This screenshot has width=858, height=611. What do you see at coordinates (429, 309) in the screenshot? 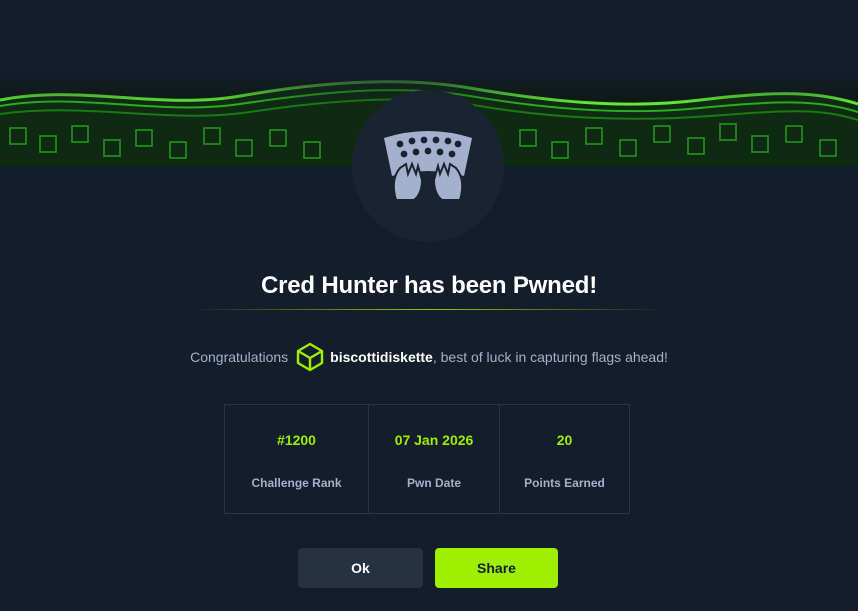
I see `title-divider` at bounding box center [429, 309].